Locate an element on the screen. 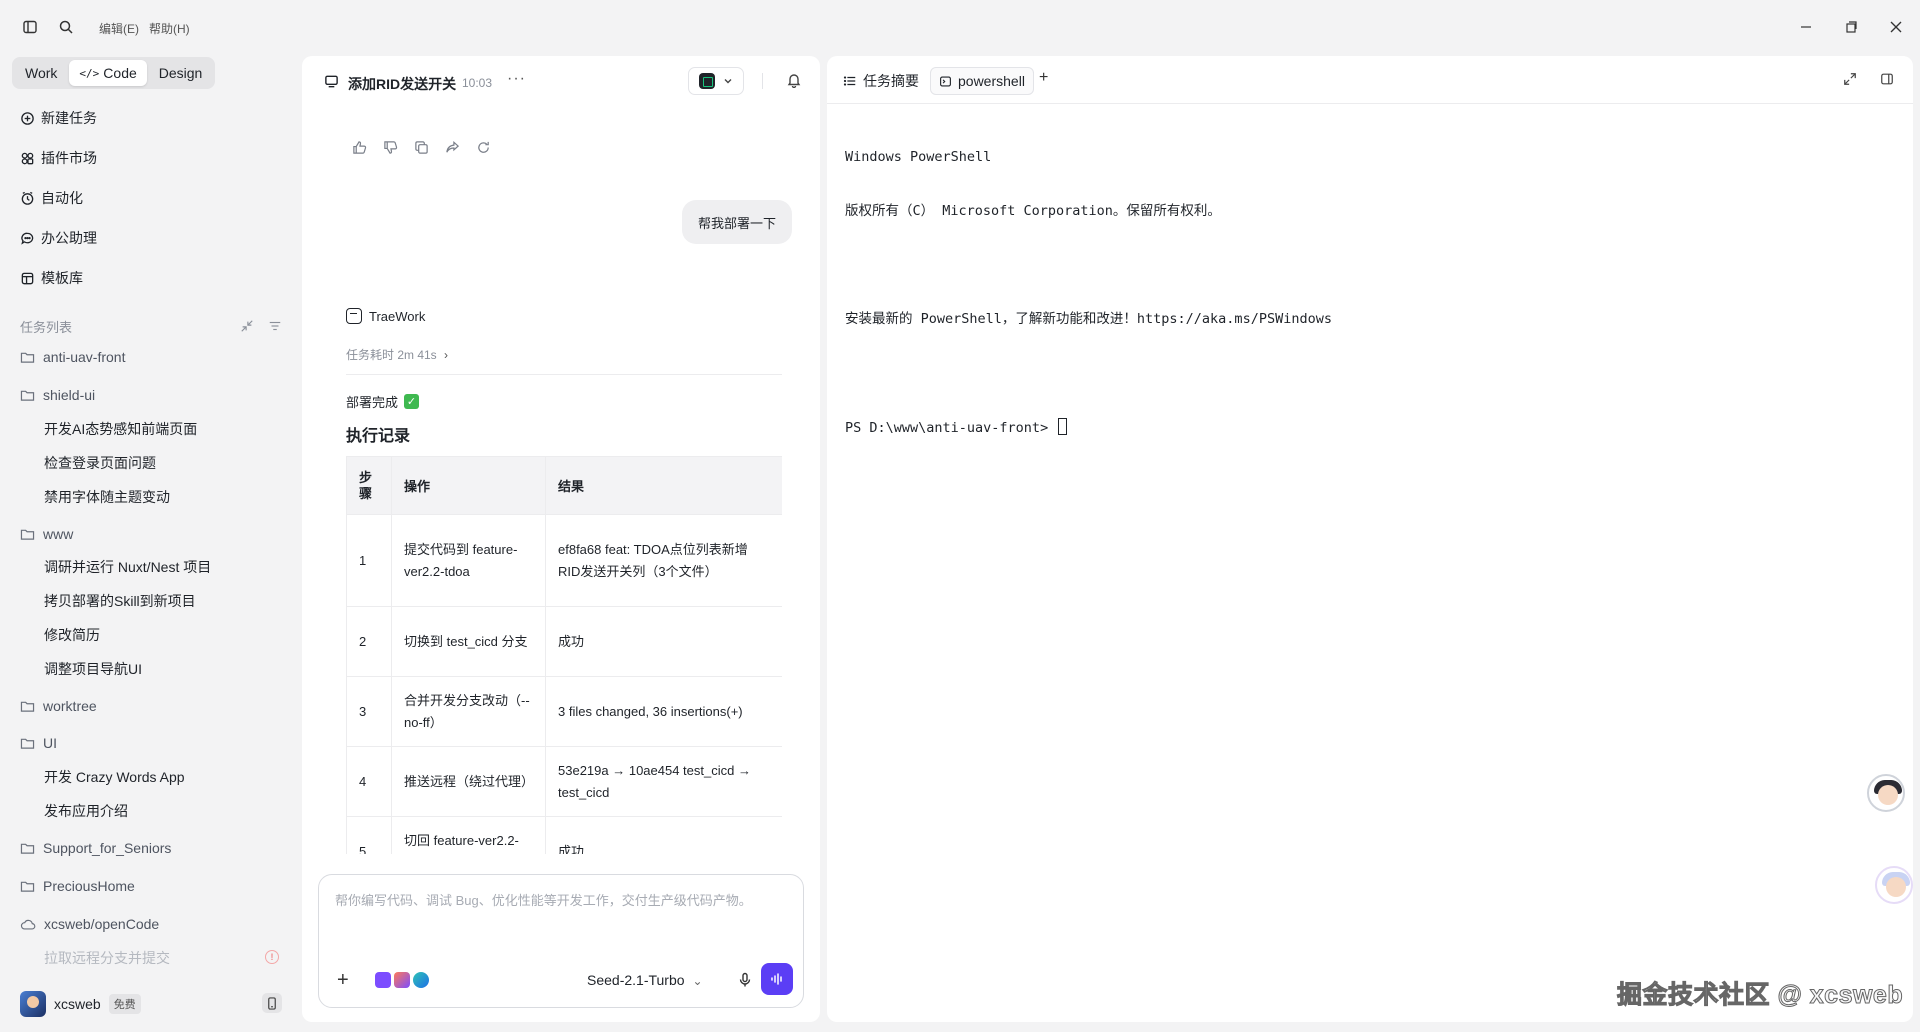 The image size is (1920, 1032). send-button is located at coordinates (777, 979).